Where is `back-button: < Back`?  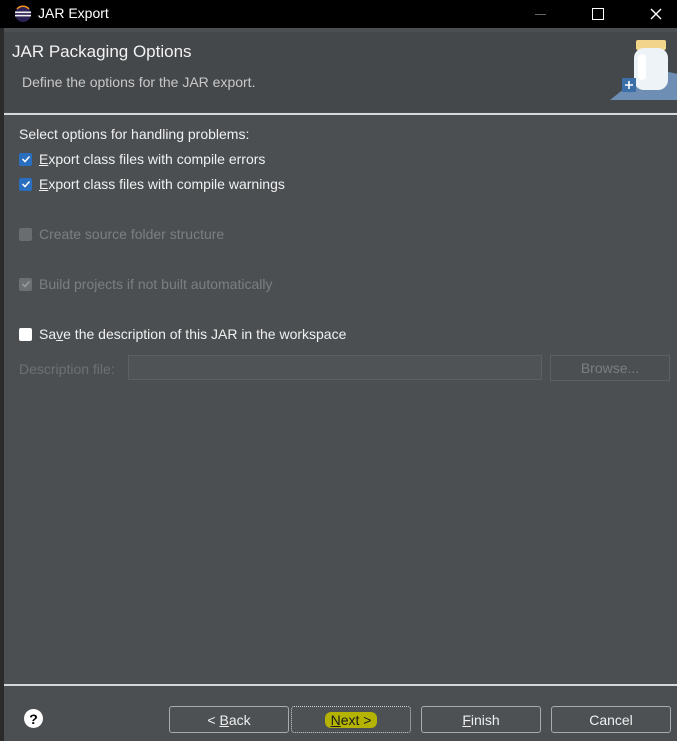
back-button: < Back is located at coordinates (229, 719).